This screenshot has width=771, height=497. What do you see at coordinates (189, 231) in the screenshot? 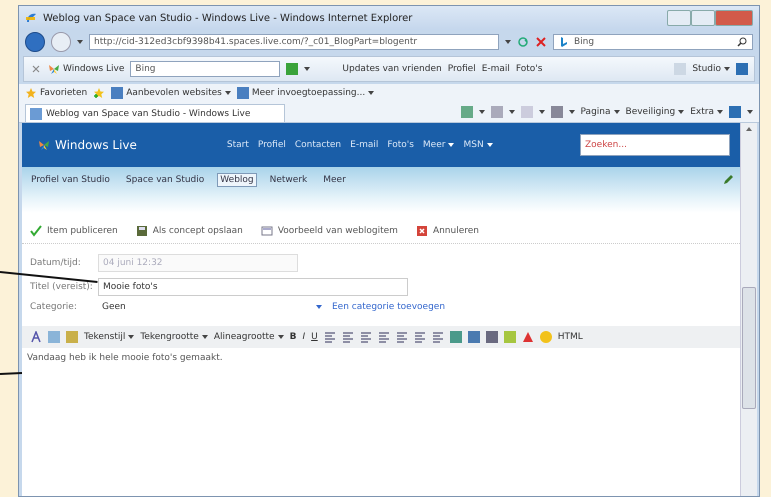
I see `draft-button: Als concept opslaan` at bounding box center [189, 231].